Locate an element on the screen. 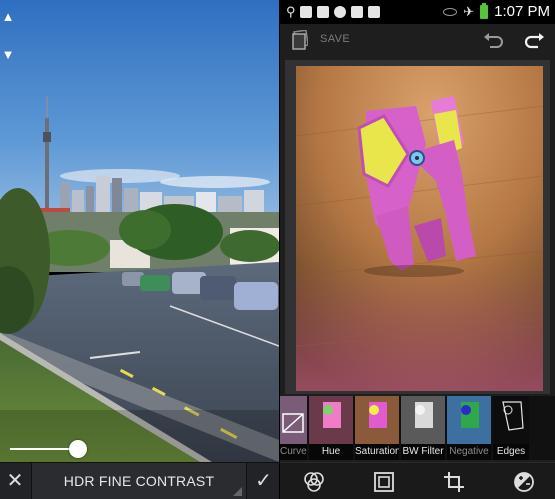 The image size is (555, 499). slider-track is located at coordinates (44, 449).